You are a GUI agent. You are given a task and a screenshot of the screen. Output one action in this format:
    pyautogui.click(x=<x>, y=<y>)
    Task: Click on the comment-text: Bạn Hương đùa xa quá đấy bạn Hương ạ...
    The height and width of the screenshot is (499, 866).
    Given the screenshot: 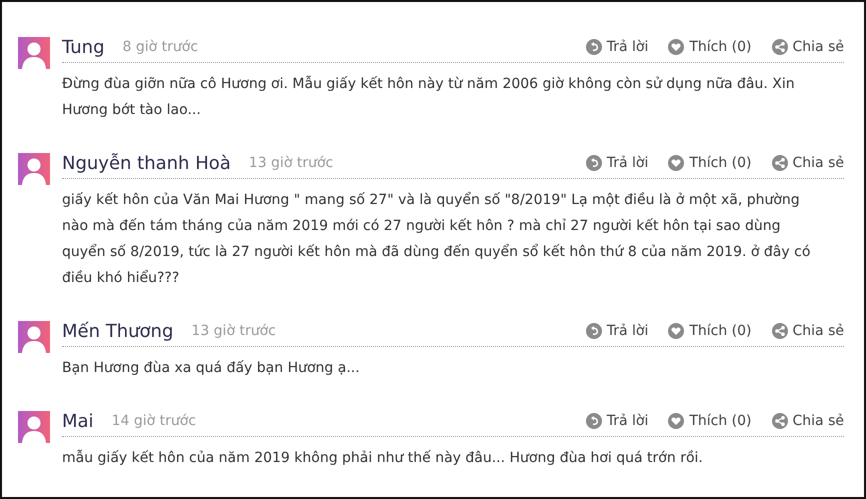 What is the action you would take?
    pyautogui.click(x=211, y=368)
    